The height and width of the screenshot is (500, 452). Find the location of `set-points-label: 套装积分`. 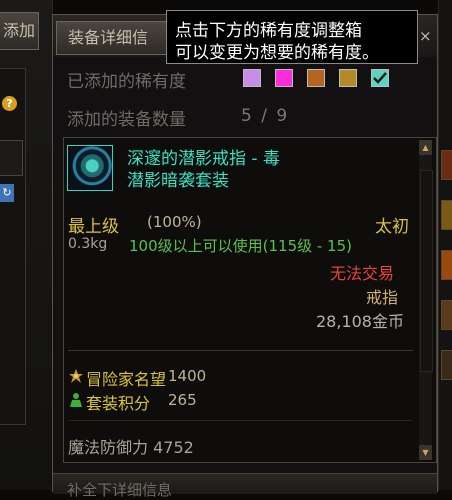

set-points-label: 套装积分 is located at coordinates (118, 403).